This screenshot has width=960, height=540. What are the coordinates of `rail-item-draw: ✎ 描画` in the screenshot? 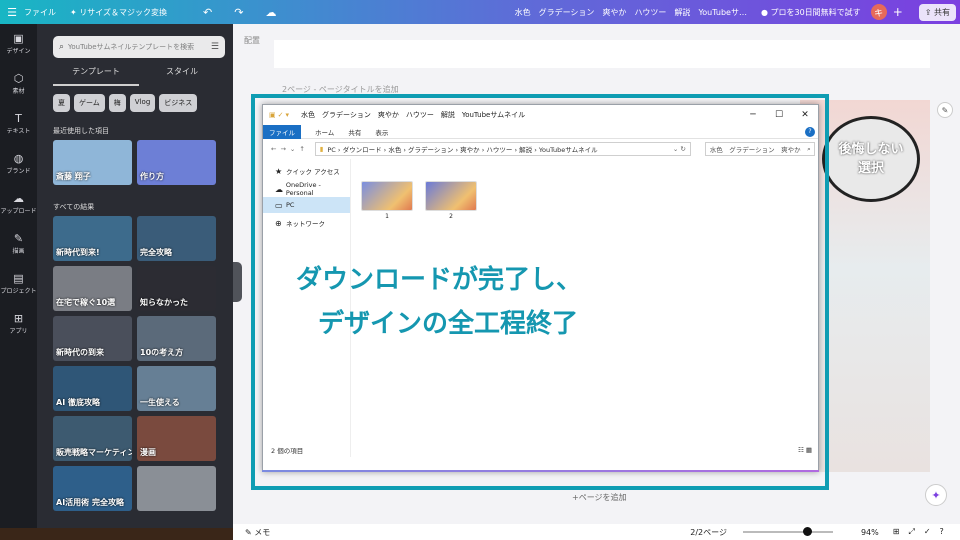 It's located at (18, 244).